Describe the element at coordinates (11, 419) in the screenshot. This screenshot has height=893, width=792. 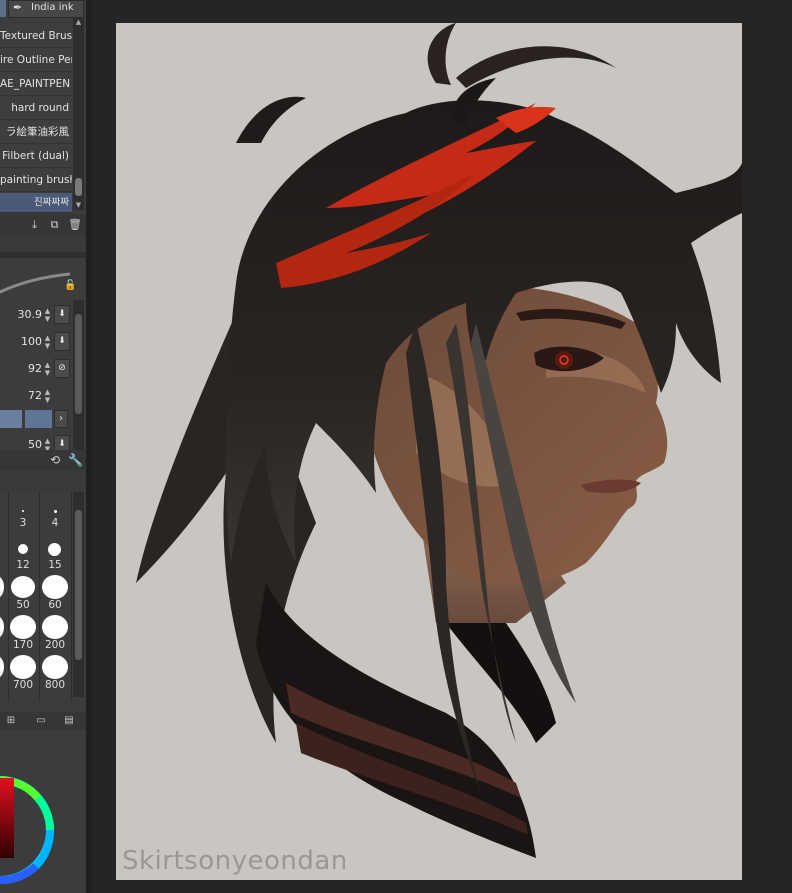
I see `swatch-main` at that location.